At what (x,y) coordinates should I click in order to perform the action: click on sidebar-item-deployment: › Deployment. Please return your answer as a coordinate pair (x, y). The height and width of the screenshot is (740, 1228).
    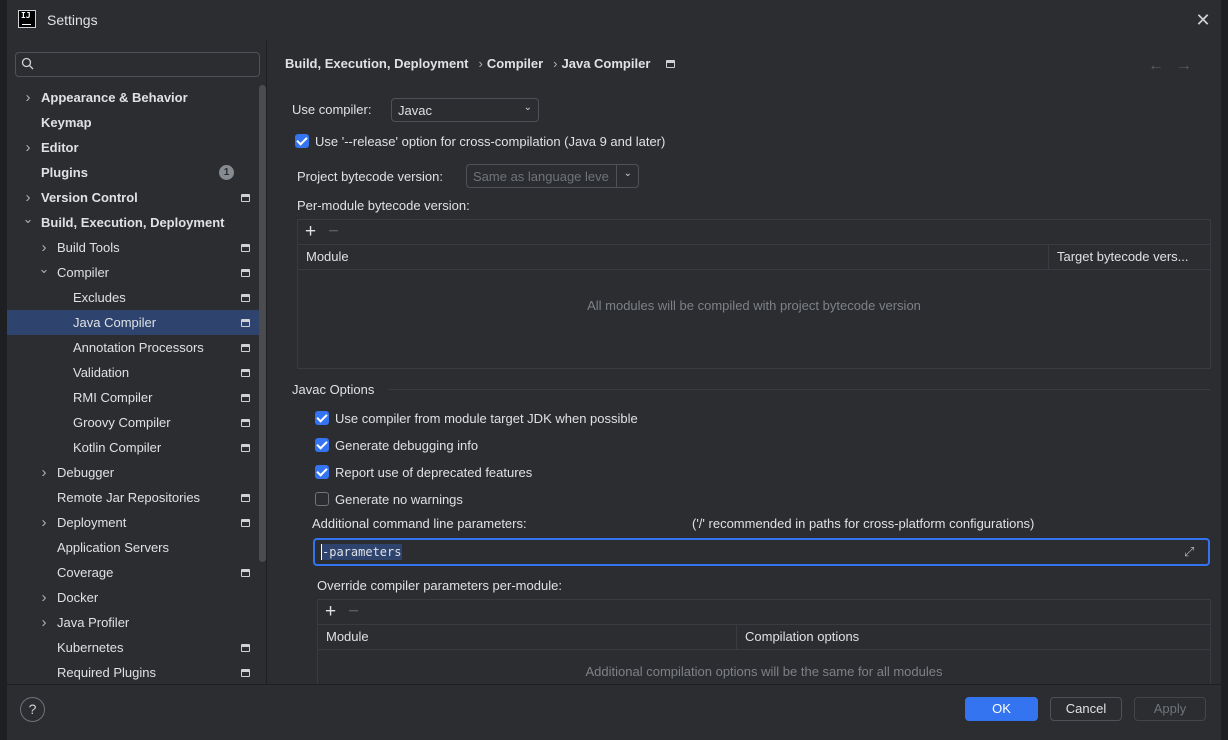
    Looking at the image, I should click on (136, 522).